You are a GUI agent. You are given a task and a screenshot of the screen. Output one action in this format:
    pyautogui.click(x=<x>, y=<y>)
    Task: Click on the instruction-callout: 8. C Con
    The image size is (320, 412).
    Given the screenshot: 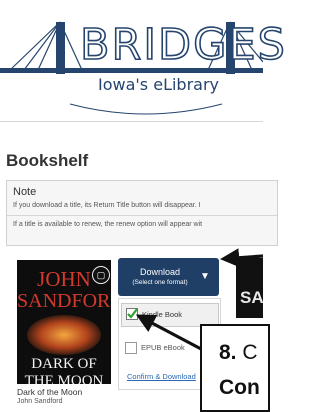 What is the action you would take?
    pyautogui.click(x=235, y=368)
    